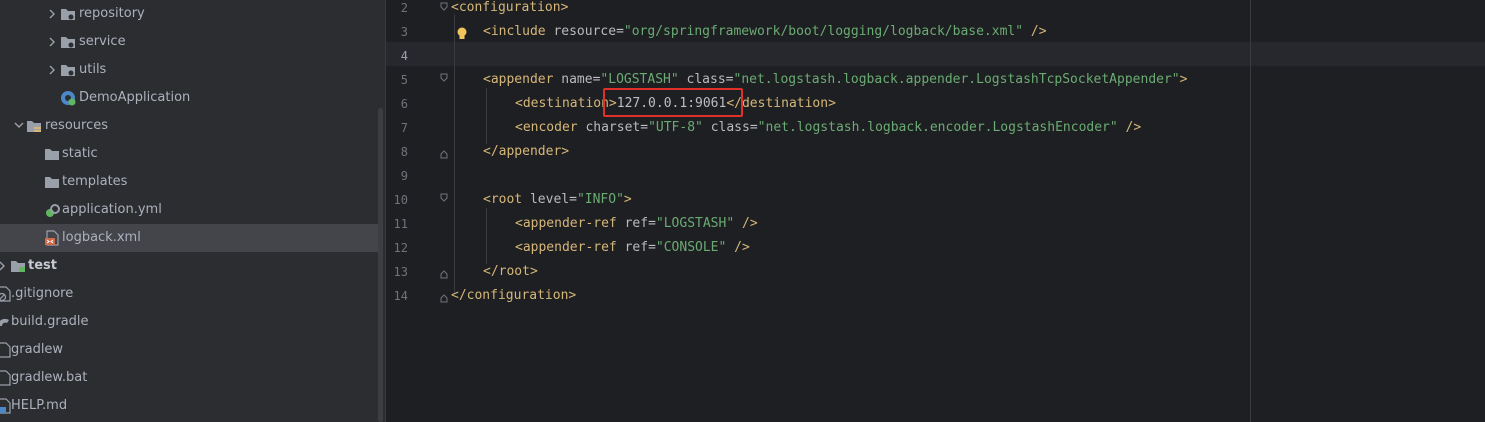 The width and height of the screenshot is (1485, 422). I want to click on lightbulb-icon, so click(462, 34).